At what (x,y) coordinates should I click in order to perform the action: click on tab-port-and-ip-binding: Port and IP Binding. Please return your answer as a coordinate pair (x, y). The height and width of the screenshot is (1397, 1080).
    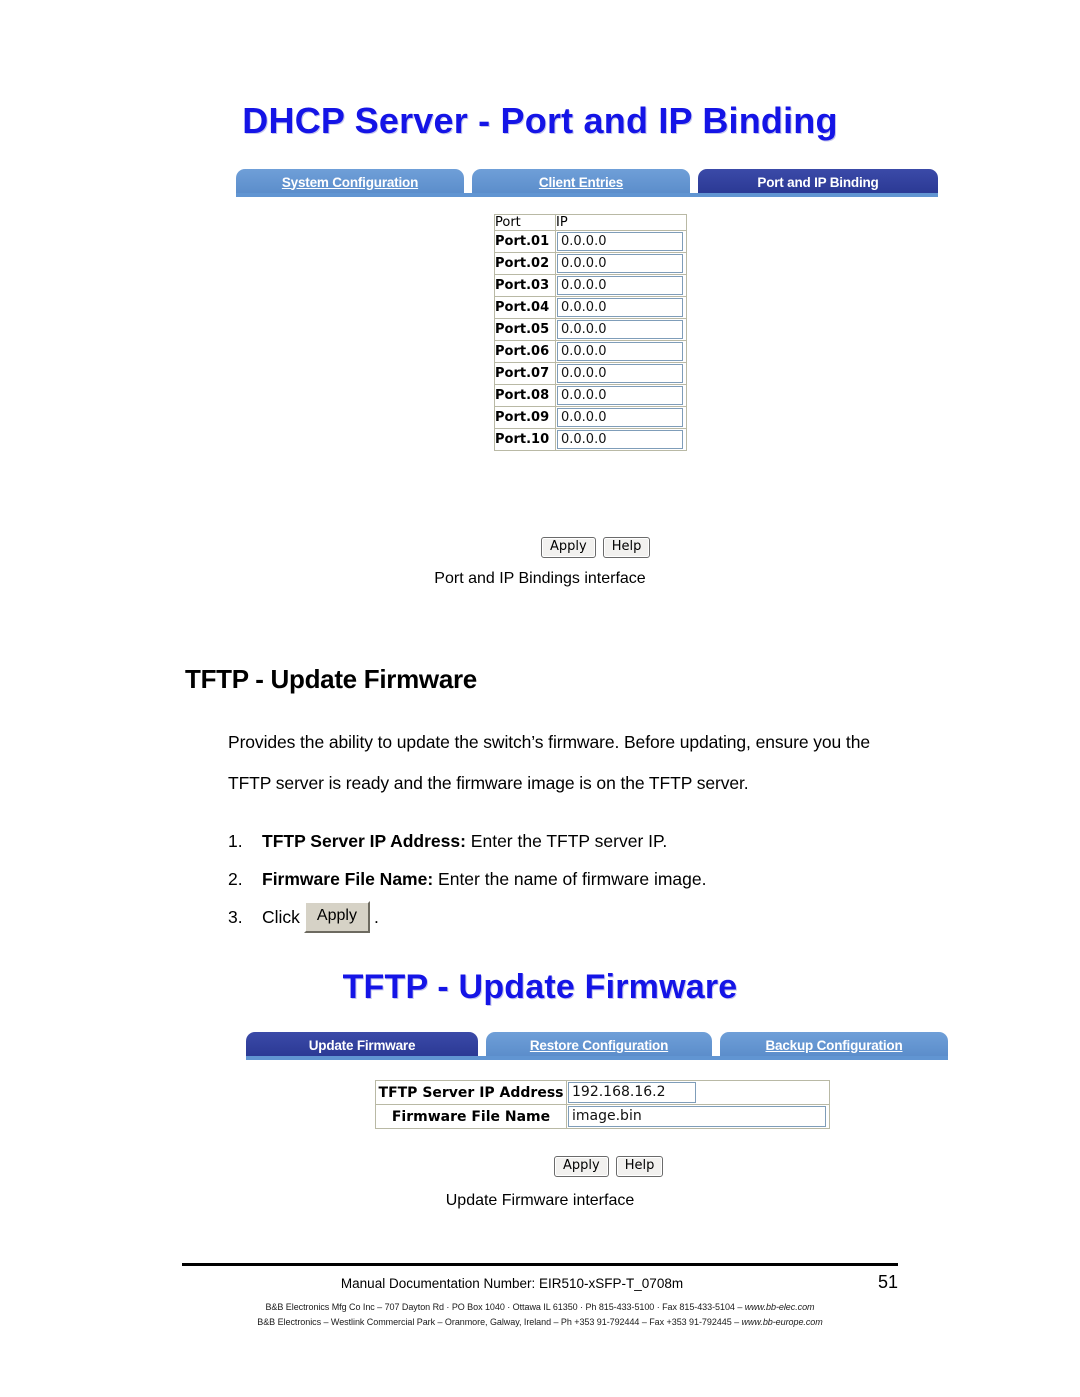
    Looking at the image, I should click on (818, 182).